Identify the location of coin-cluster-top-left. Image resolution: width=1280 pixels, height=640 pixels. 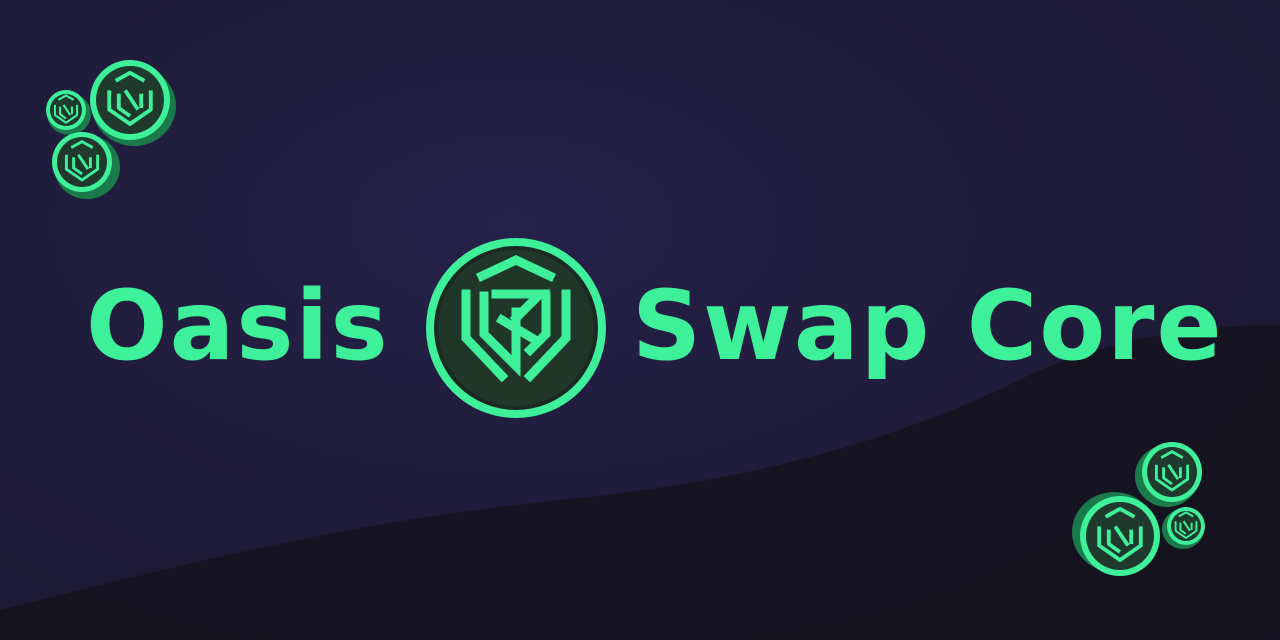
(111, 129).